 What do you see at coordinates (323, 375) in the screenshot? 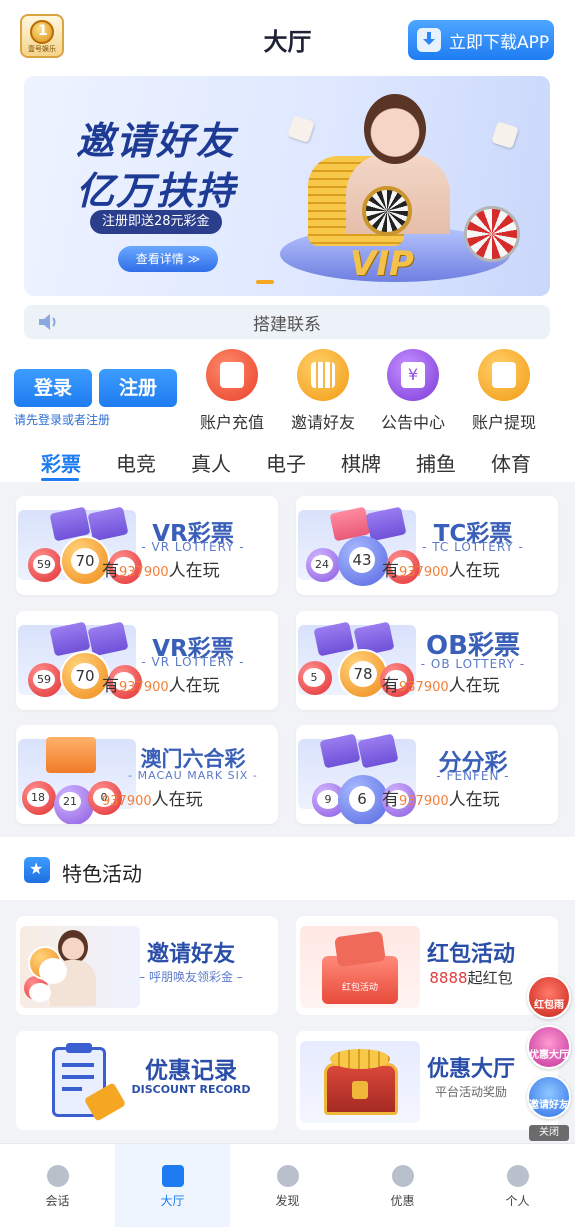
I see `qrcode-icon` at bounding box center [323, 375].